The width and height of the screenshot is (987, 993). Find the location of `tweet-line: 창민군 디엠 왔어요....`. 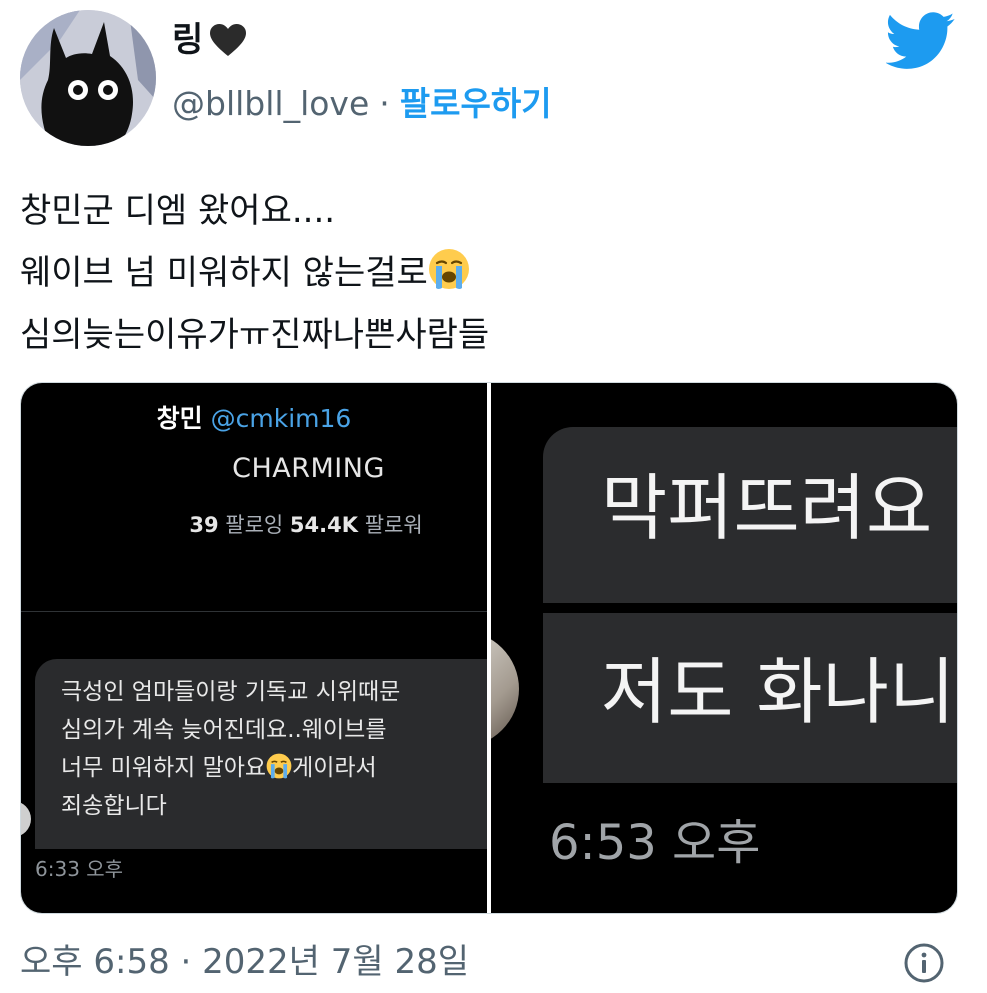

tweet-line: 창민군 디엠 왔어요.... is located at coordinates (178, 211).